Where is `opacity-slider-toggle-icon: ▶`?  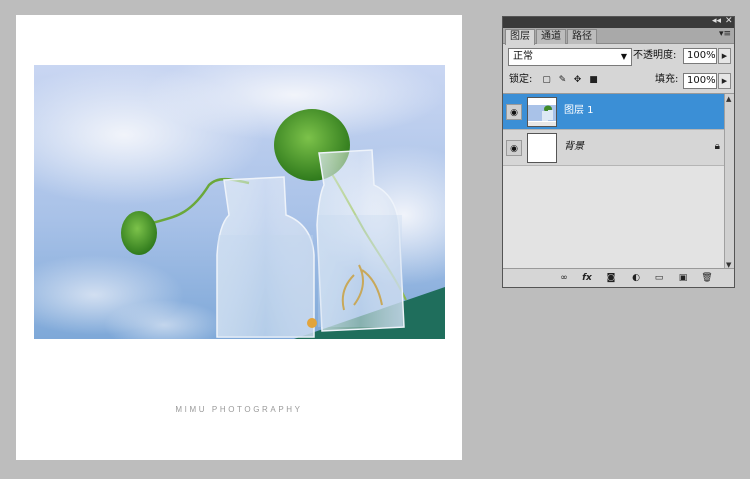 opacity-slider-toggle-icon: ▶ is located at coordinates (724, 56).